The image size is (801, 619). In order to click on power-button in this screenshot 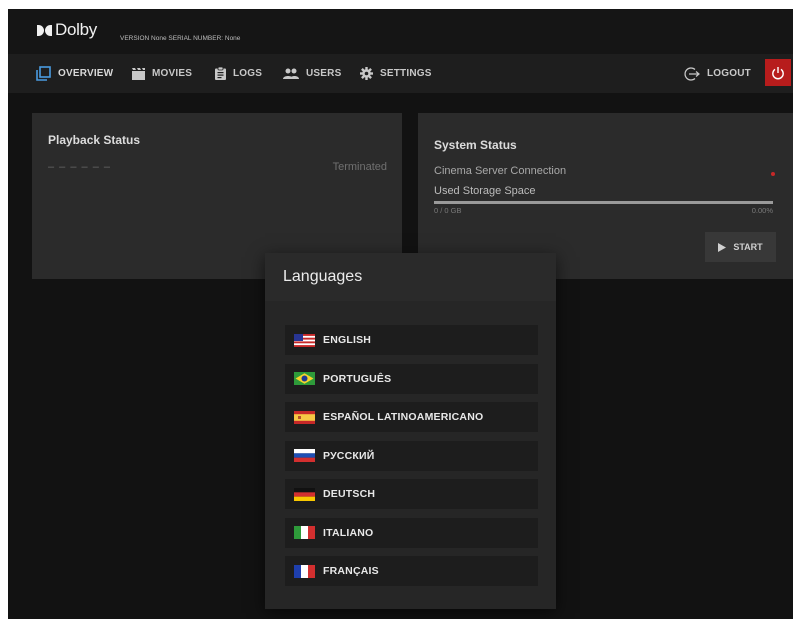, I will do `click(778, 72)`.